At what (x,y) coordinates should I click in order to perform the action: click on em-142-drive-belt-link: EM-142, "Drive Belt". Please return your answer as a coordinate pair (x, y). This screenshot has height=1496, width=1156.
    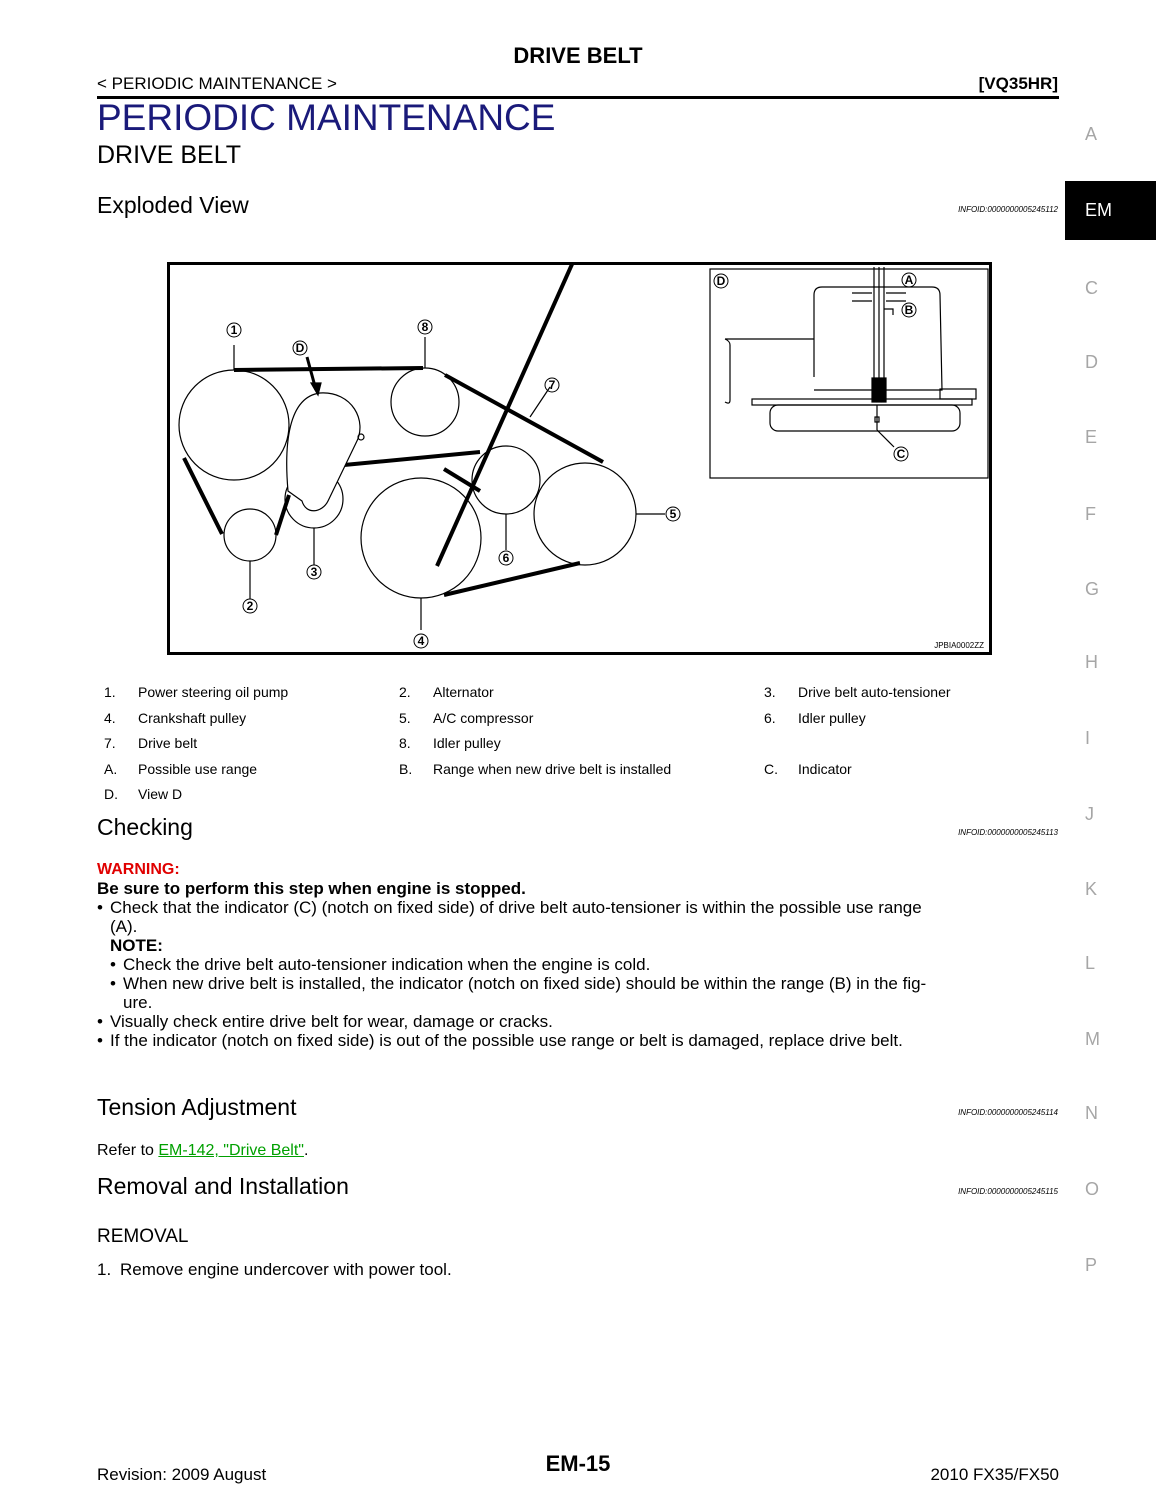
    Looking at the image, I should click on (231, 1150).